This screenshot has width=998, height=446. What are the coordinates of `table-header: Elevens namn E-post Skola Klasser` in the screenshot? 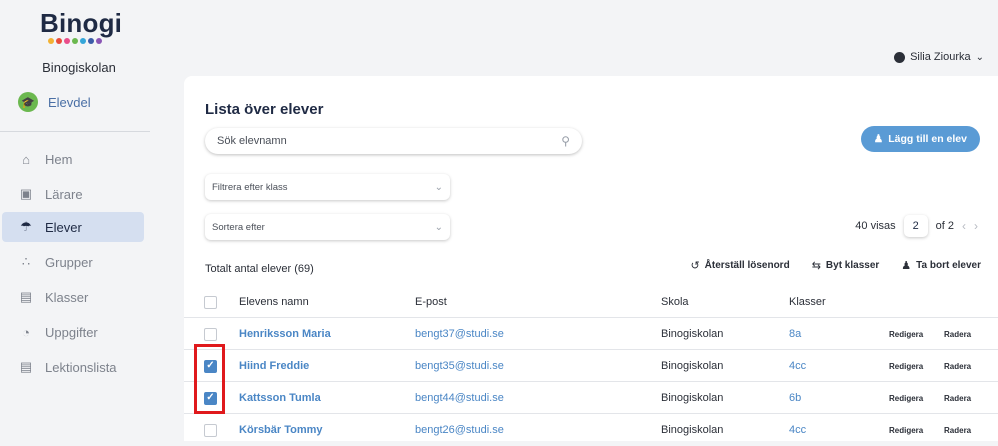 It's located at (591, 302).